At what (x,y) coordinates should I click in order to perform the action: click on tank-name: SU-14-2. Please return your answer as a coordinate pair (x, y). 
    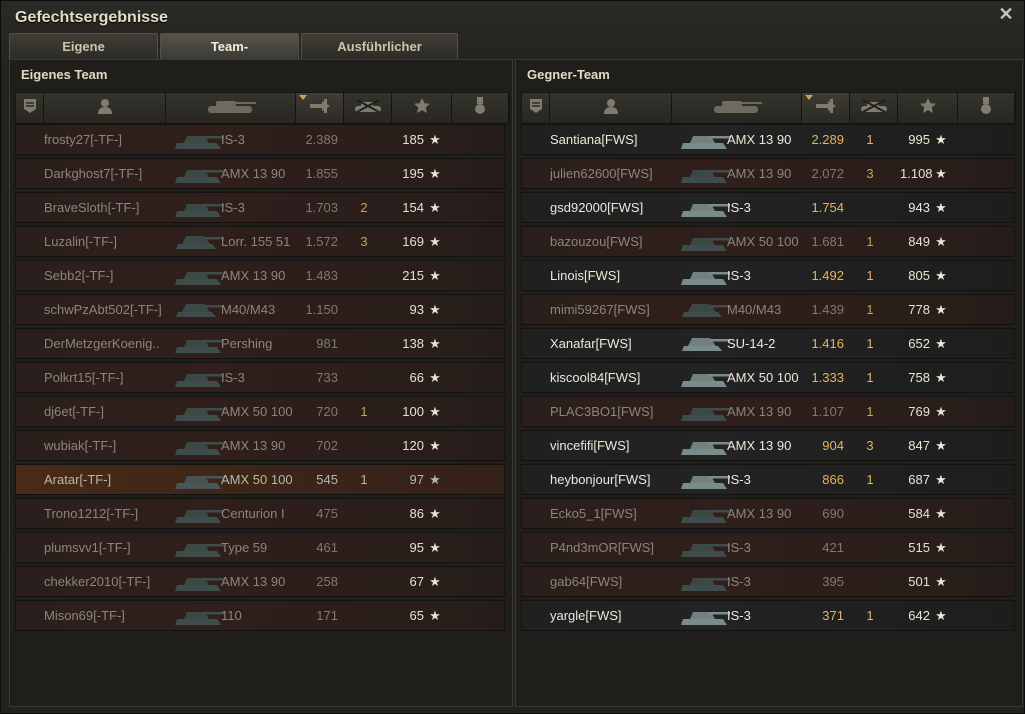
    Looking at the image, I should click on (751, 343).